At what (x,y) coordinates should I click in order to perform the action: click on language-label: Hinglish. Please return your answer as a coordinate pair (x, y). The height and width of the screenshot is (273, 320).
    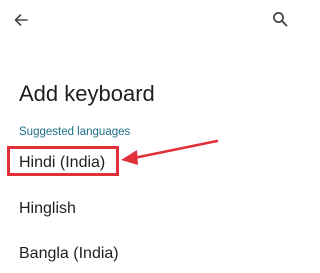
    Looking at the image, I should click on (47, 208).